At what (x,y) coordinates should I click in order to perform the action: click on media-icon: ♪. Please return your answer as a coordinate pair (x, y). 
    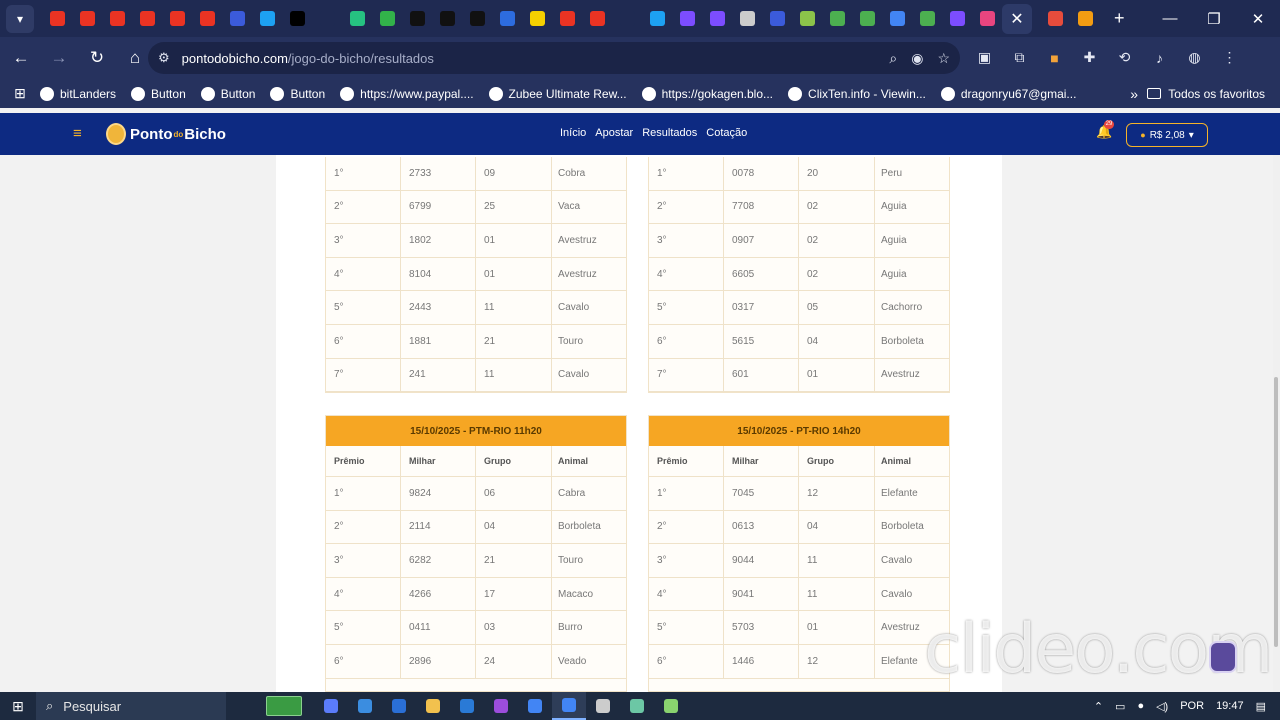
    Looking at the image, I should click on (1159, 57).